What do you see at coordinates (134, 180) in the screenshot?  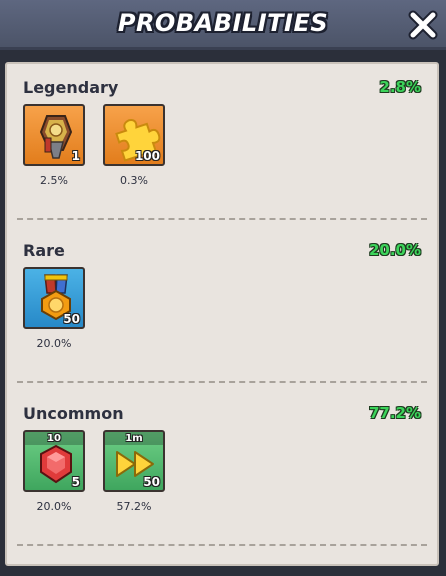 I see `reward-chance: 0.3%` at bounding box center [134, 180].